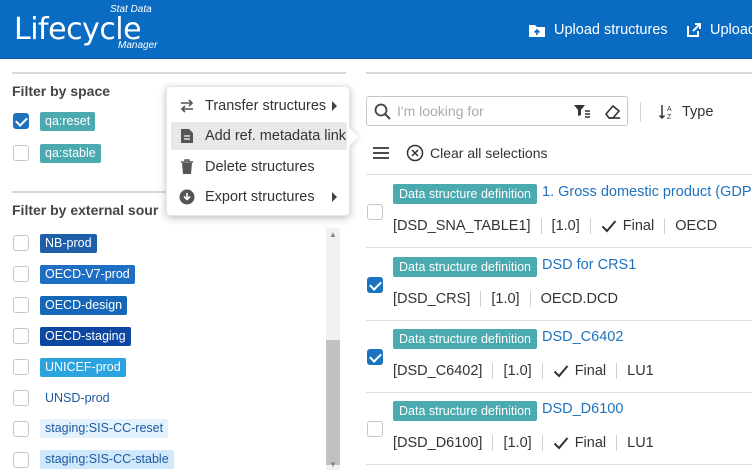  What do you see at coordinates (432, 299) in the screenshot?
I see `structure-id: [DSD_CRS]` at bounding box center [432, 299].